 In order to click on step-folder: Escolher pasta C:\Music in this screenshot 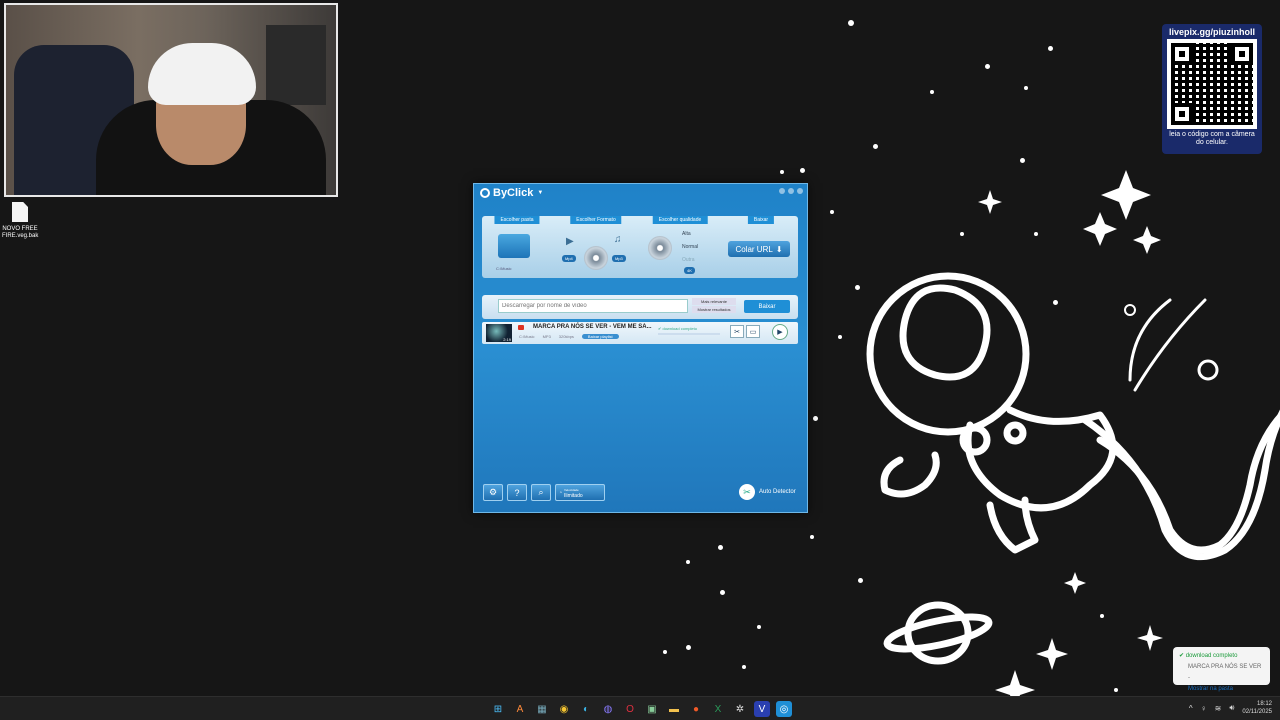, I will do `click(517, 247)`.